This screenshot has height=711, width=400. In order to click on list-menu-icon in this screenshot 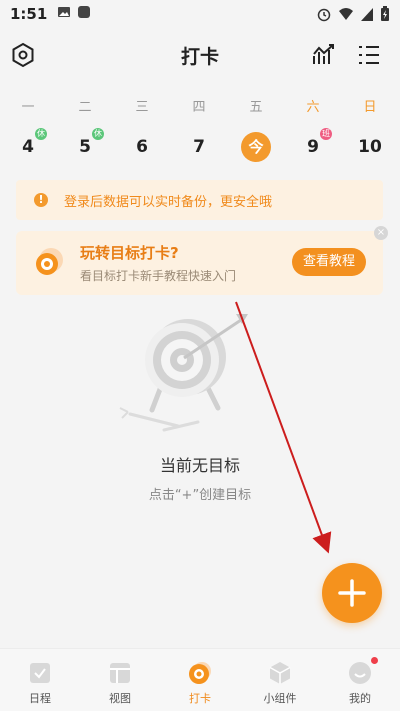, I will do `click(369, 55)`.